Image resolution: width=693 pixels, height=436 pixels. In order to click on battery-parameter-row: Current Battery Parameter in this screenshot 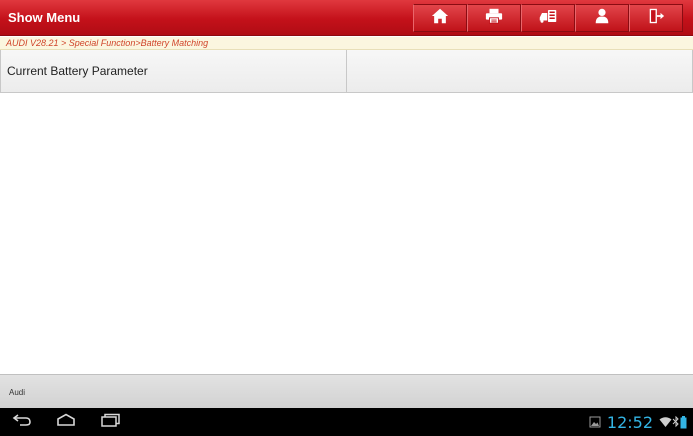, I will do `click(346, 71)`.